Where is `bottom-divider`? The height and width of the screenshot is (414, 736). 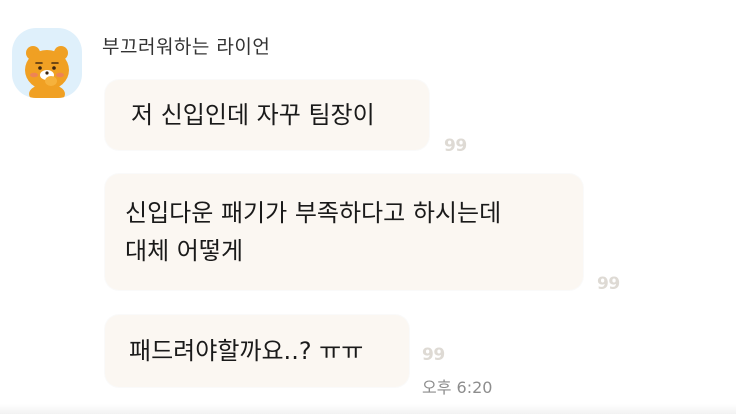 bottom-divider is located at coordinates (368, 409).